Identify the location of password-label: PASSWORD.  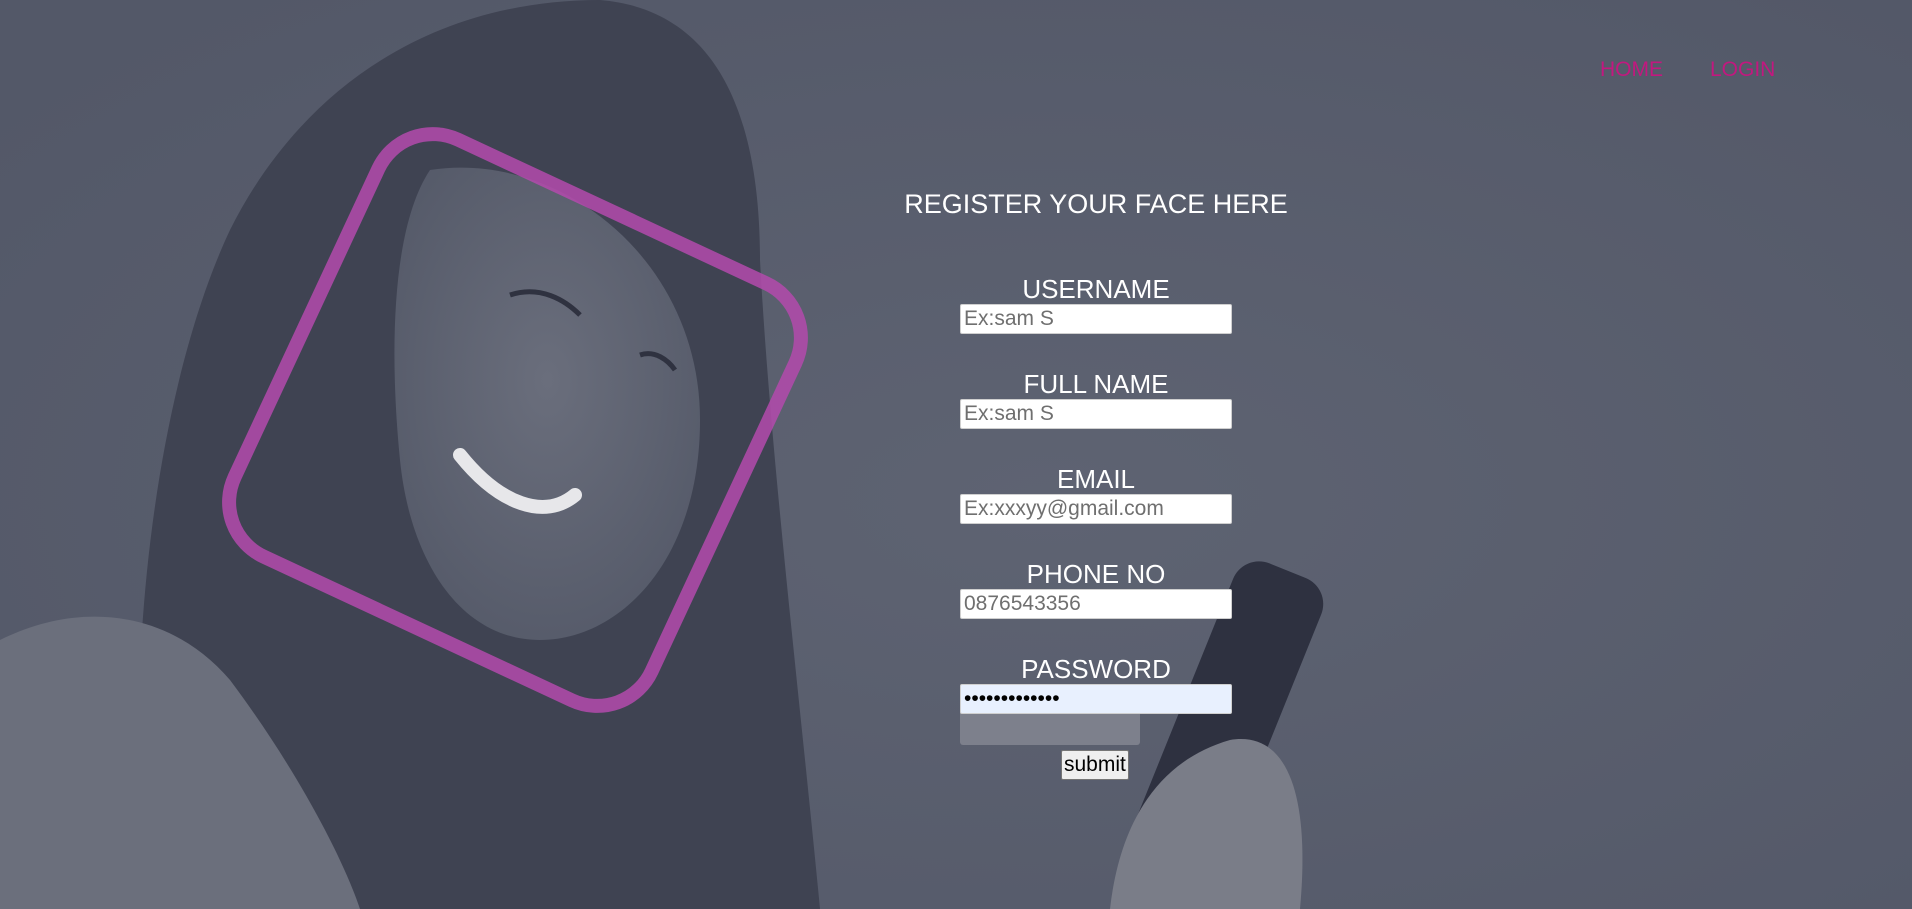
(1096, 669).